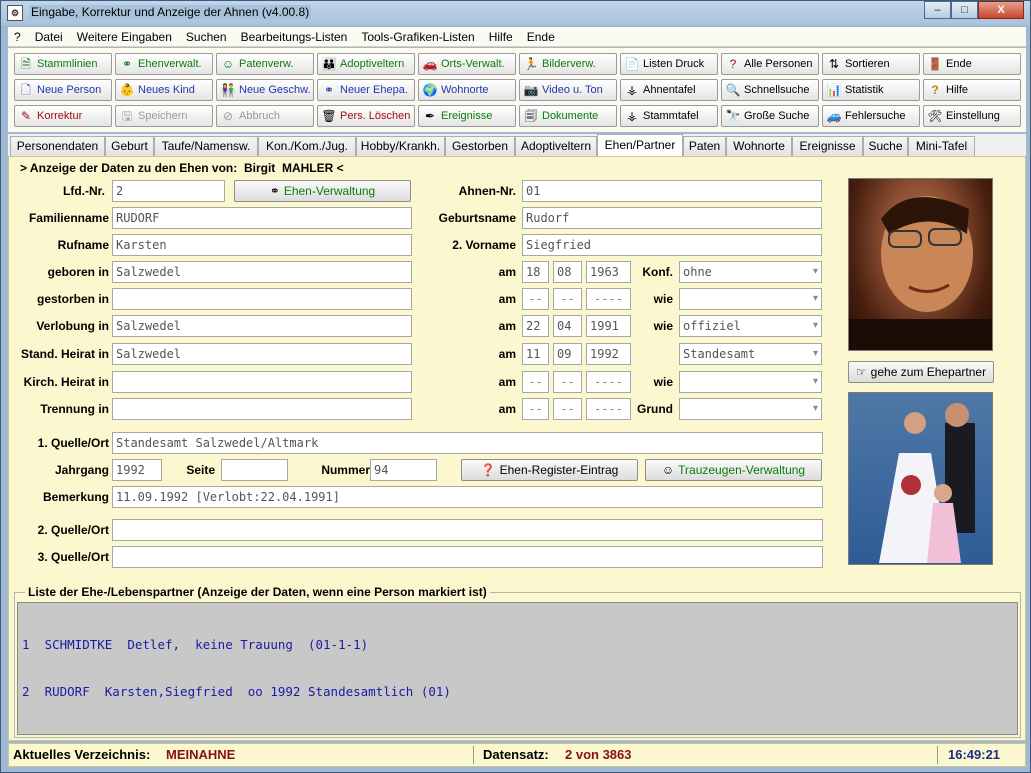 This screenshot has height=773, width=1031. What do you see at coordinates (164, 116) in the screenshot?
I see `speichern-button: 🖫 Speichern` at bounding box center [164, 116].